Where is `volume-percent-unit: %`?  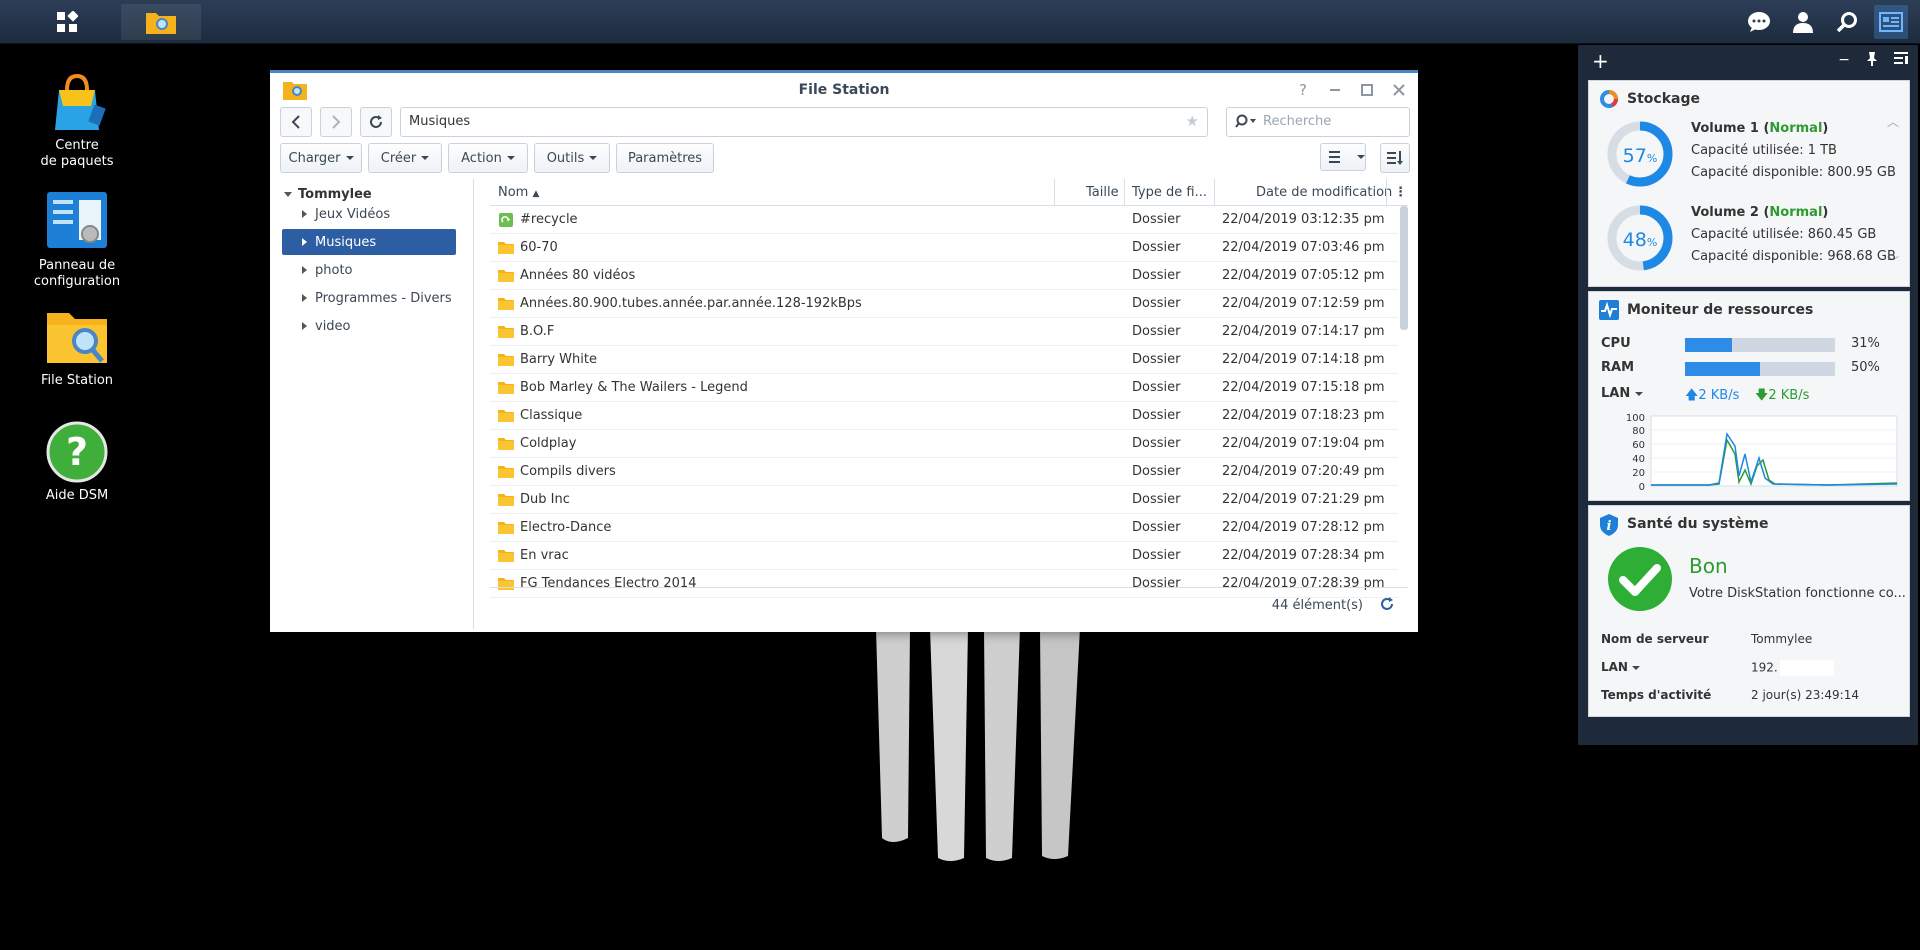 volume-percent-unit: % is located at coordinates (1652, 158).